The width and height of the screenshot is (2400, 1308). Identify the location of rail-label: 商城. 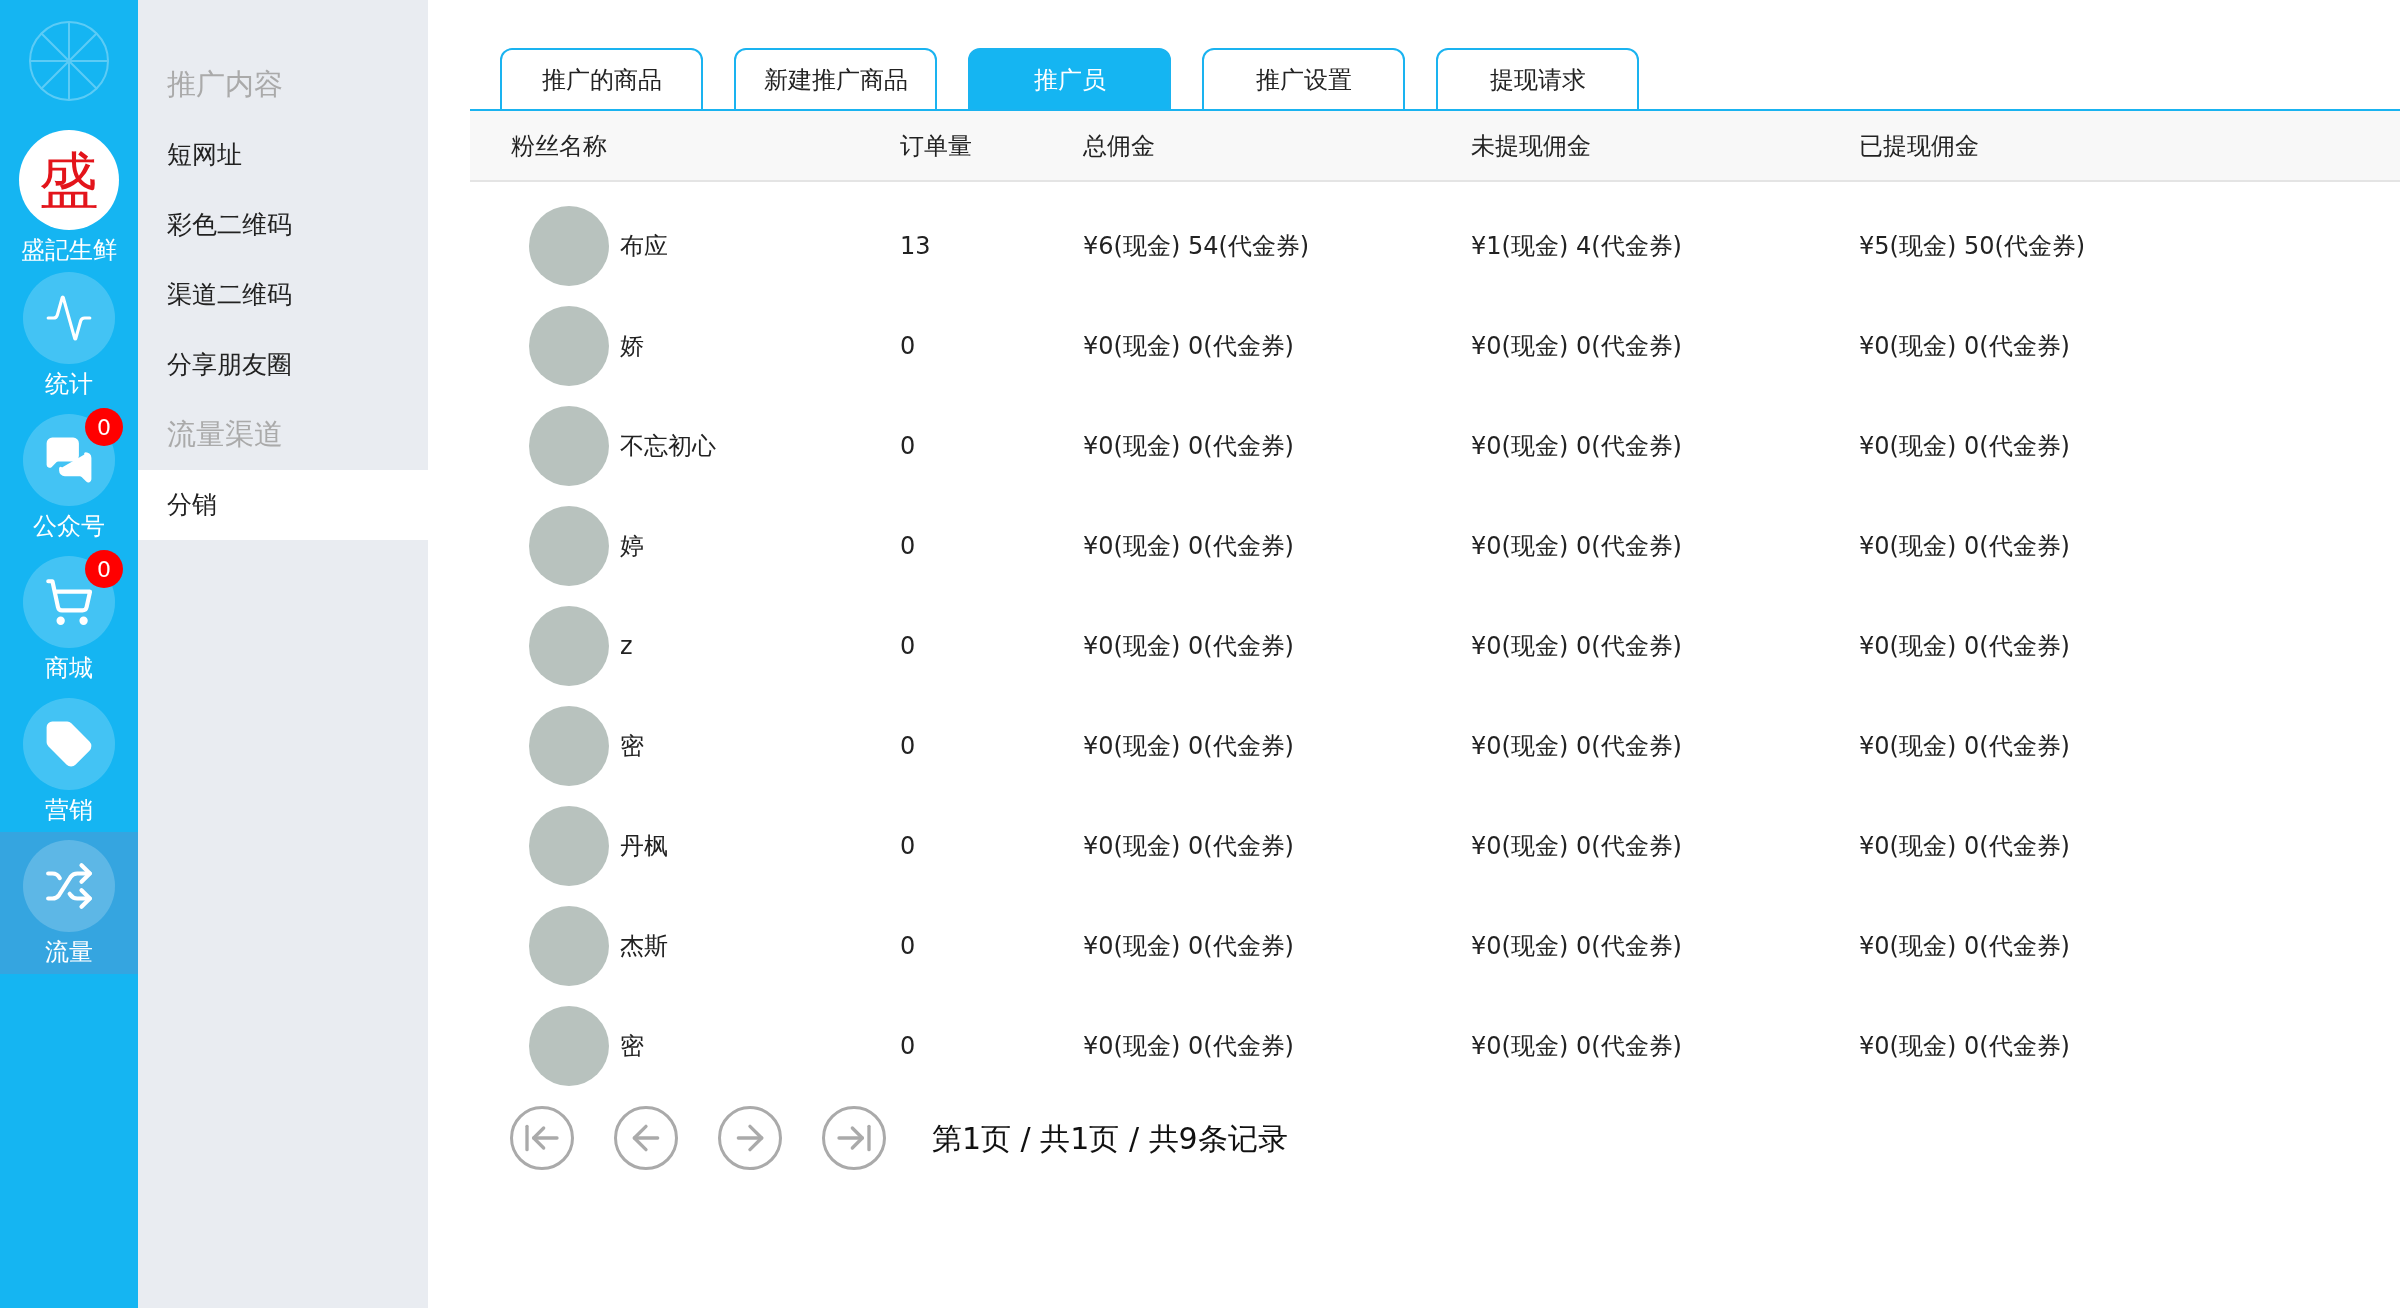
(69, 668).